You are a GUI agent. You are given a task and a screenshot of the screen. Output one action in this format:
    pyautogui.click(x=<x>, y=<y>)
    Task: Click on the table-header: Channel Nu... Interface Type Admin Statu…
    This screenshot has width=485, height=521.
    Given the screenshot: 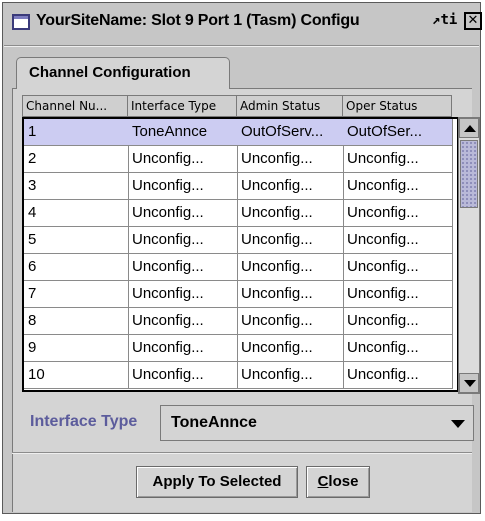 What is the action you would take?
    pyautogui.click(x=239, y=106)
    